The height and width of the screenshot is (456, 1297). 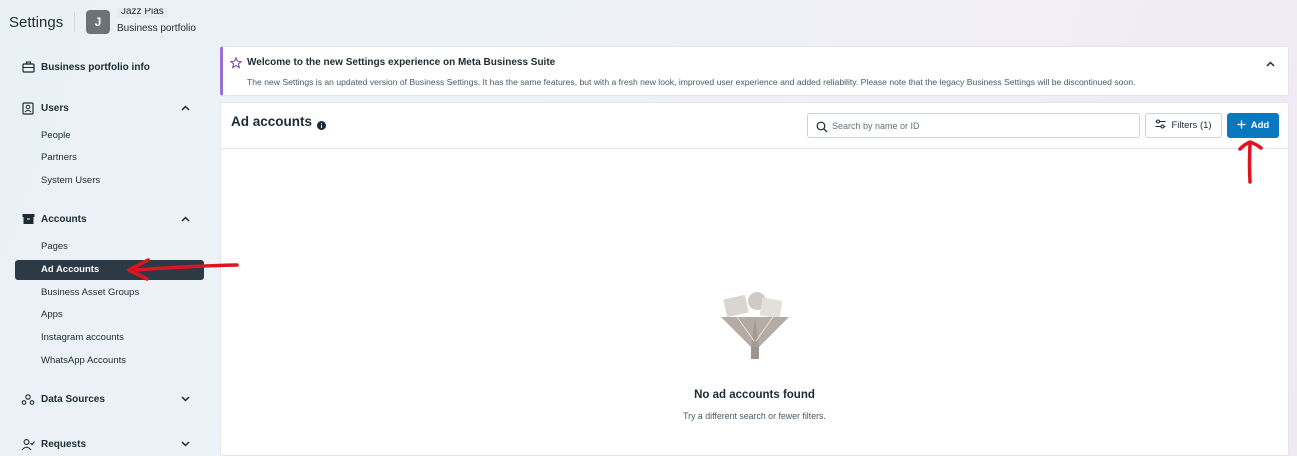 I want to click on sidebar-item-partners: Partners, so click(x=59, y=158).